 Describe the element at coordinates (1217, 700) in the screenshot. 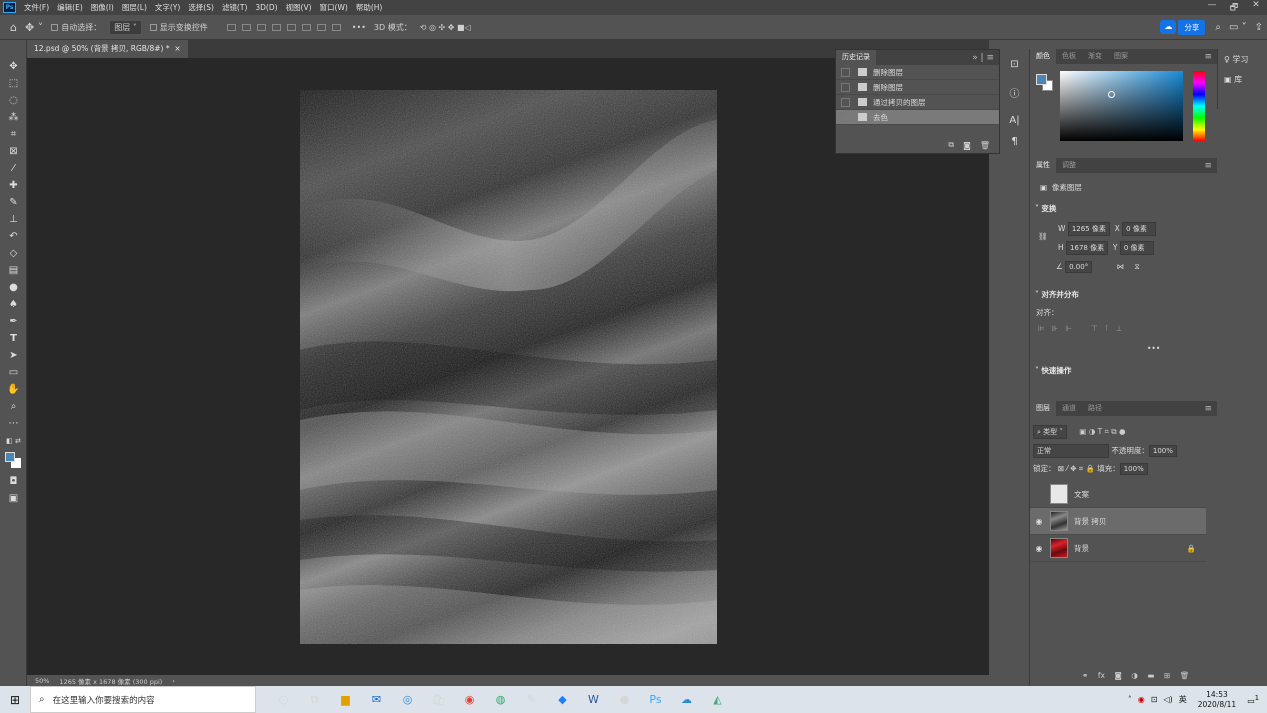

I see `taskbar-clock: 14:53 2020/8/11` at that location.